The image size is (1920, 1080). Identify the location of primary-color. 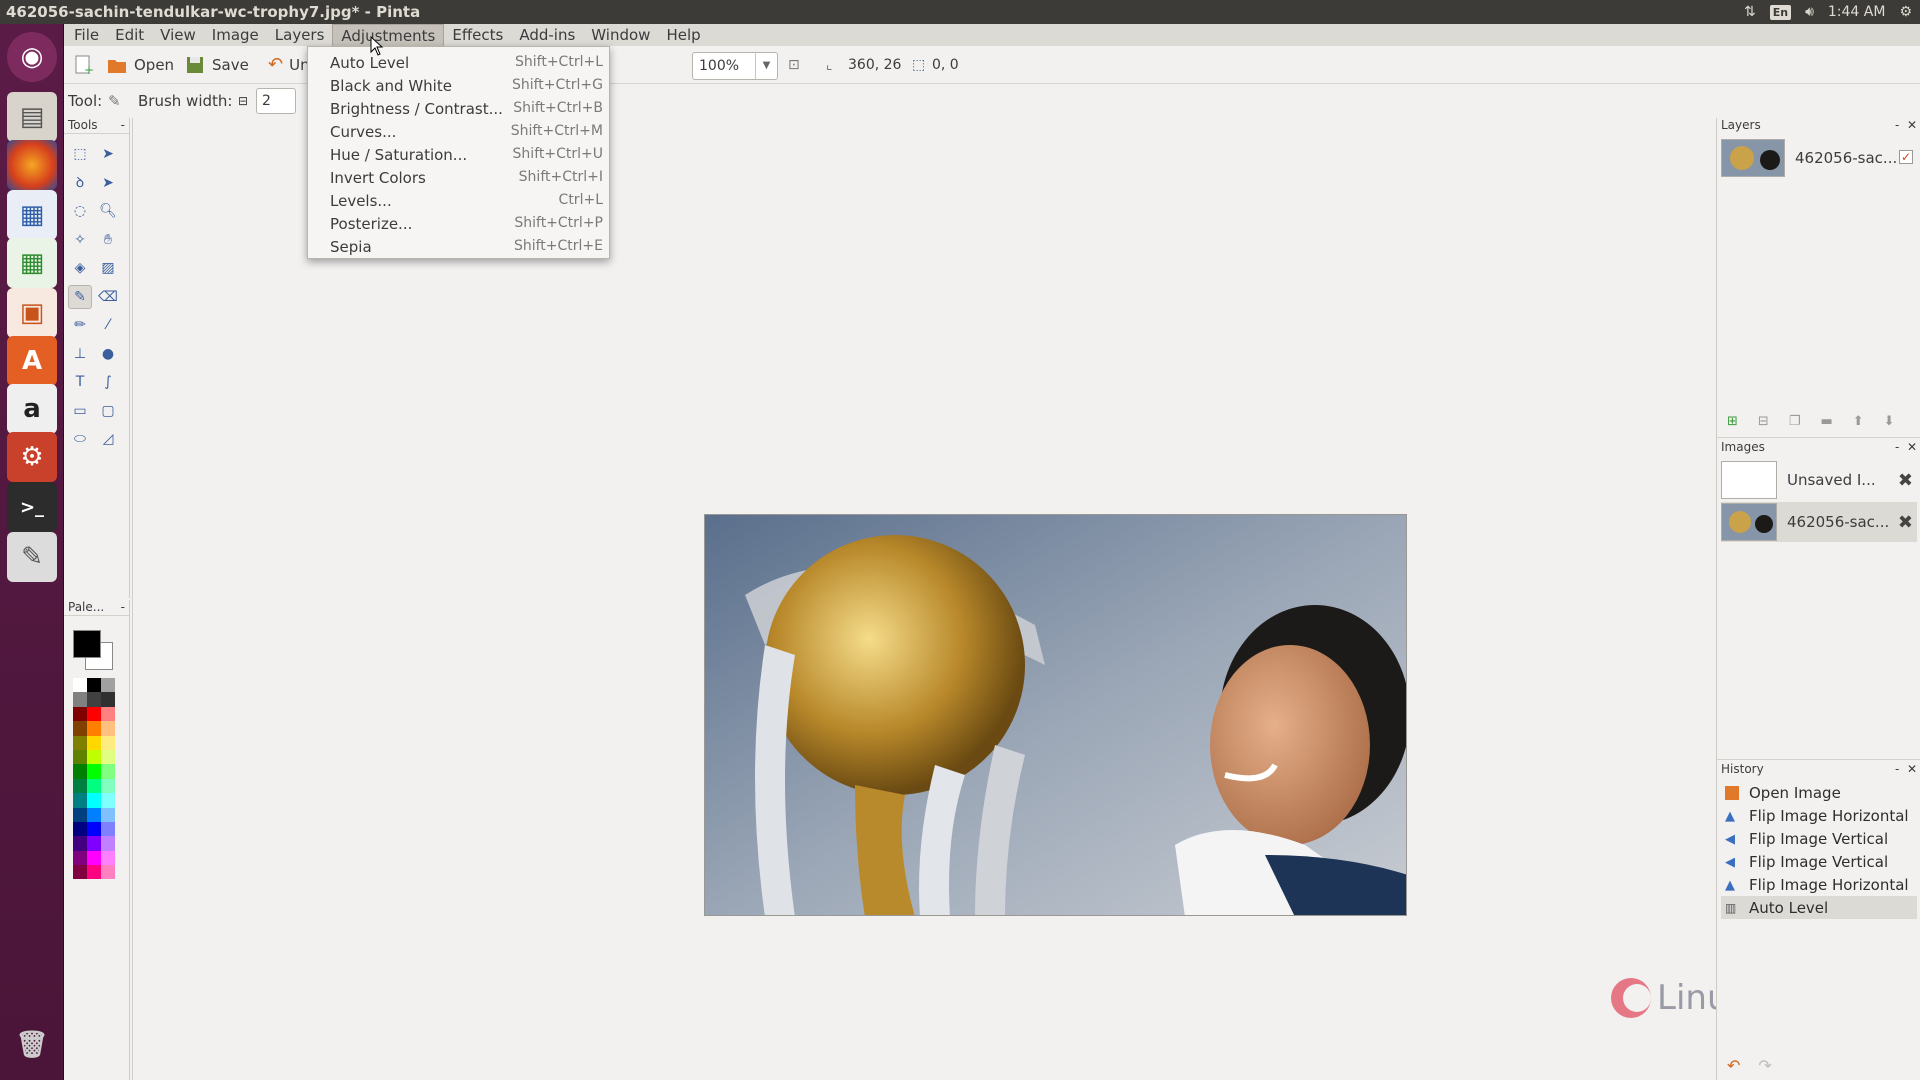
(87, 644).